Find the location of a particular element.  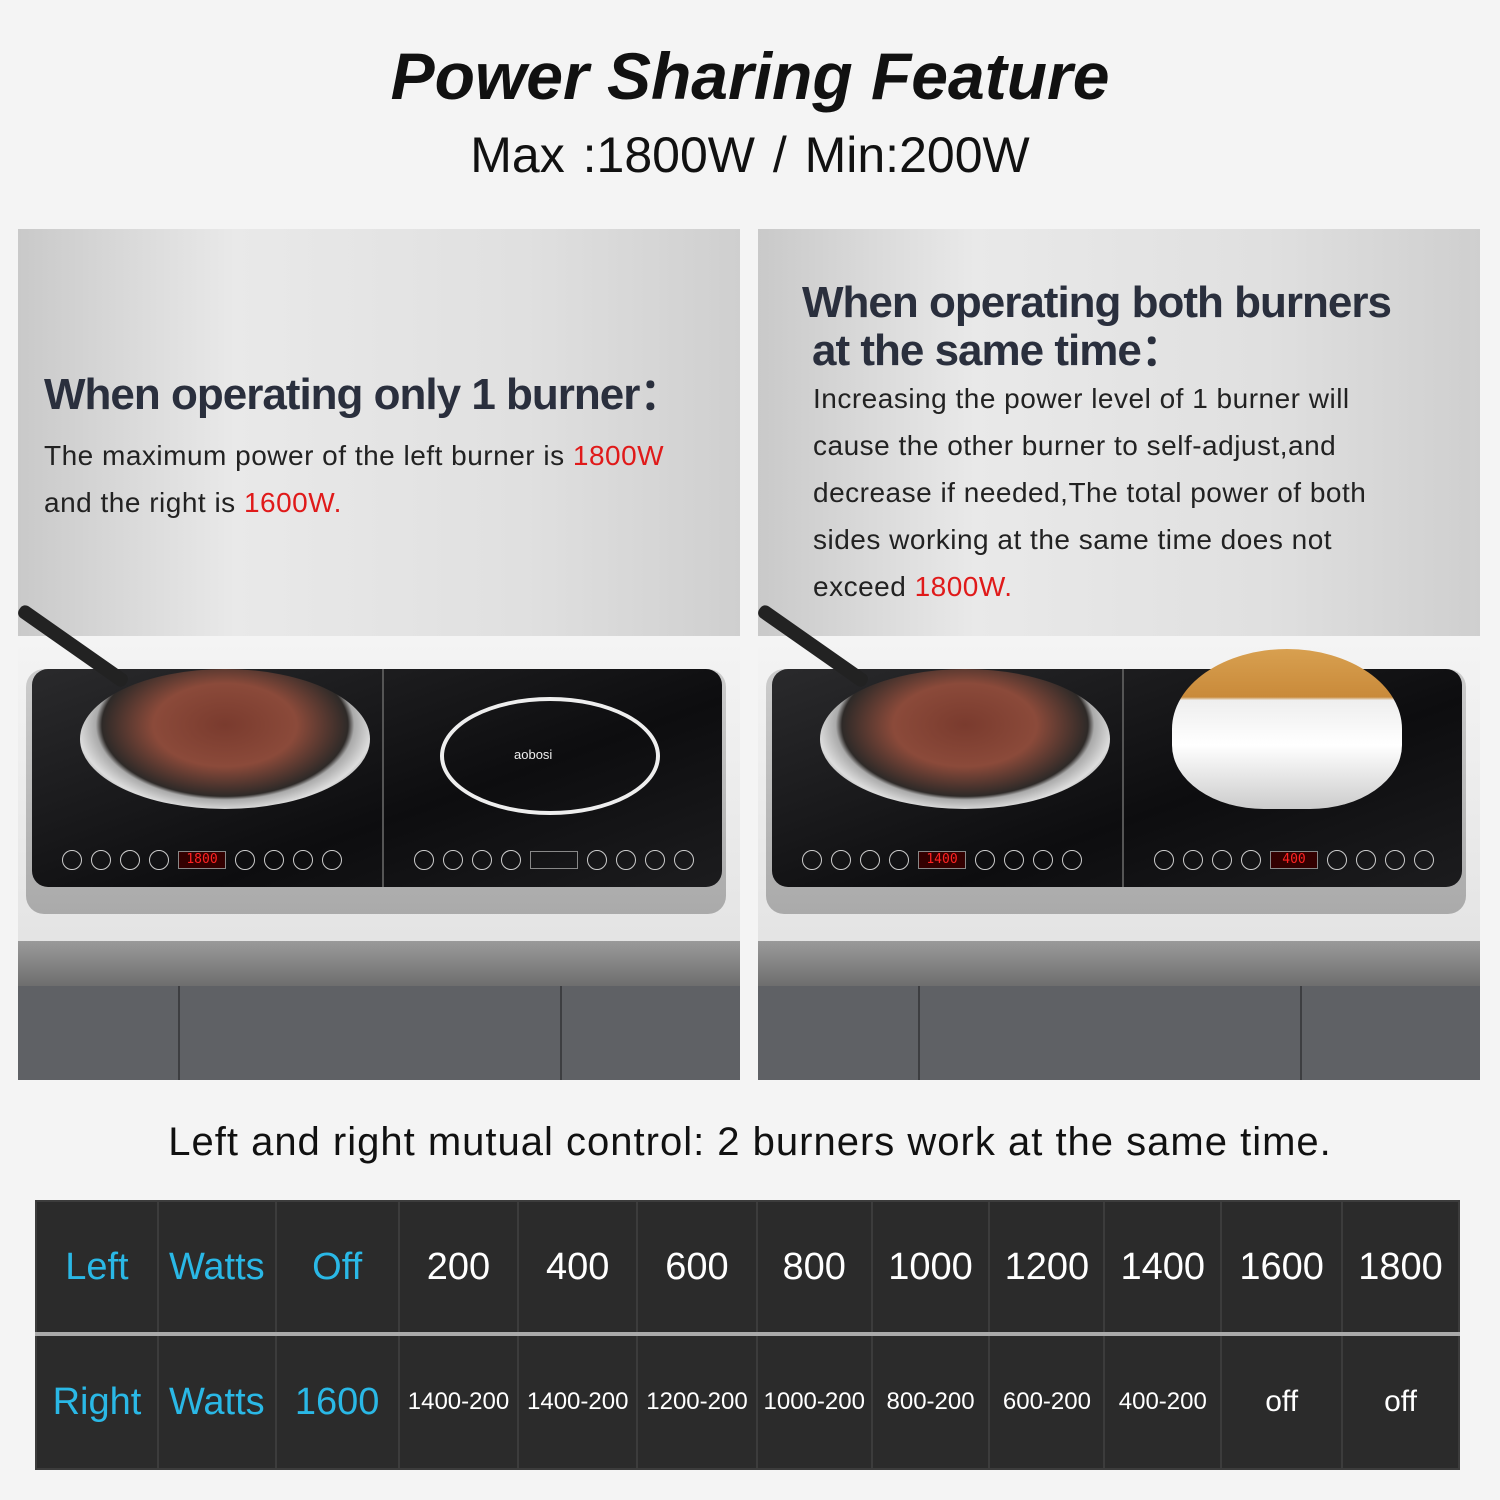

table-cell: 1200-200 is located at coordinates (697, 1401).